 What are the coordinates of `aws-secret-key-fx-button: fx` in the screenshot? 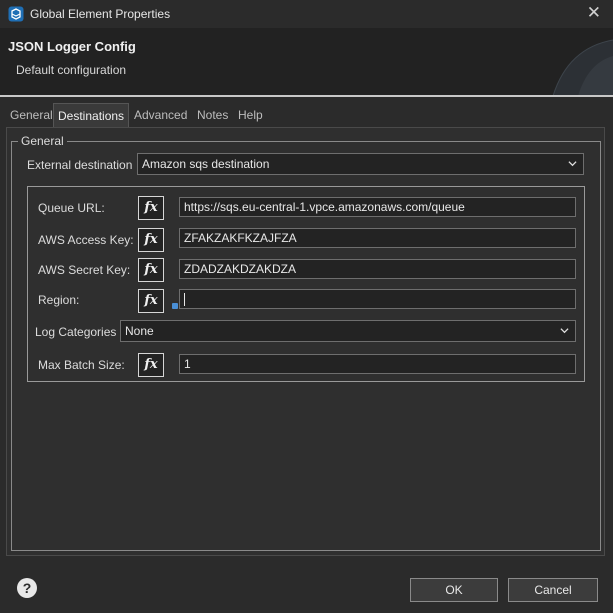 It's located at (151, 270).